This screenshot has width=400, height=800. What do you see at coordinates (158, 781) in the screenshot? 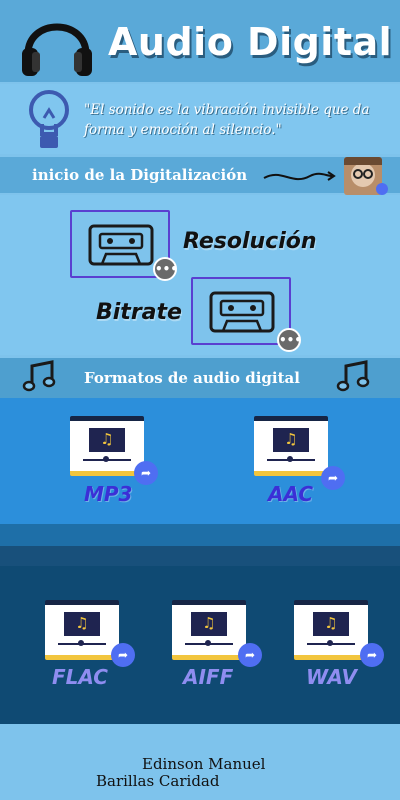
I see `author-name-line2: Barillas Caridad` at bounding box center [158, 781].